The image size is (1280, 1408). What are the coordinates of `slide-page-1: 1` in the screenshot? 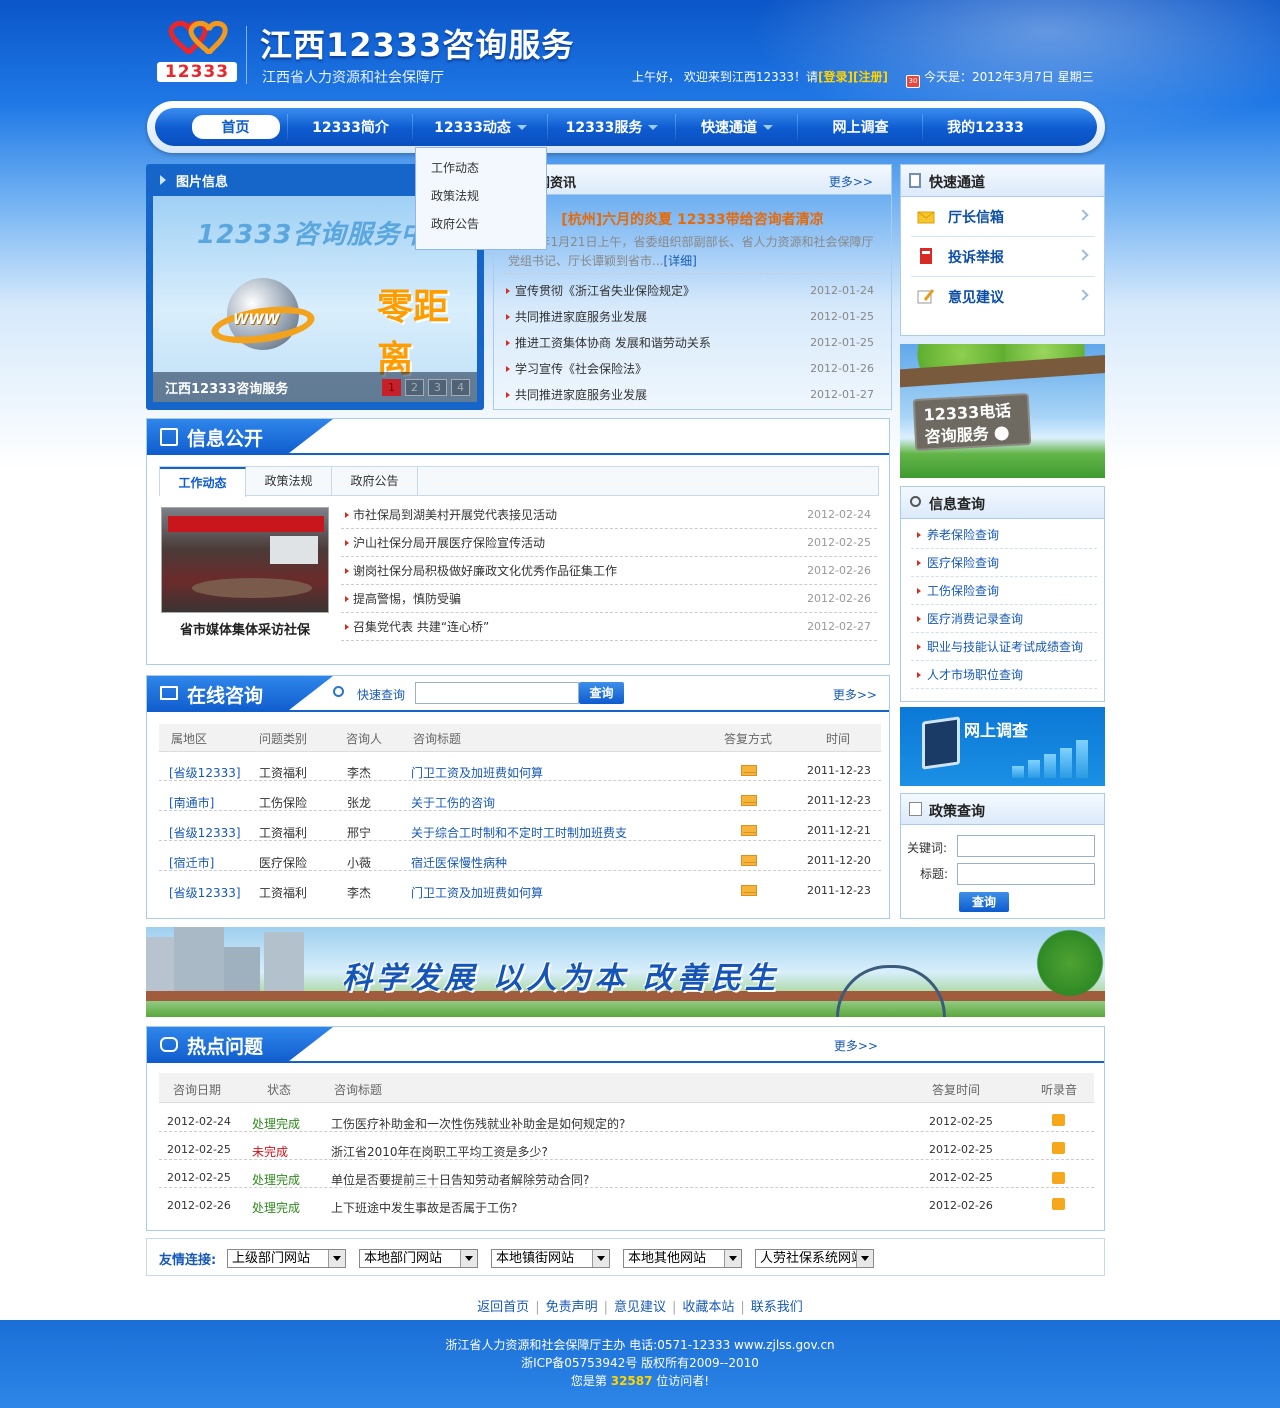 It's located at (391, 387).